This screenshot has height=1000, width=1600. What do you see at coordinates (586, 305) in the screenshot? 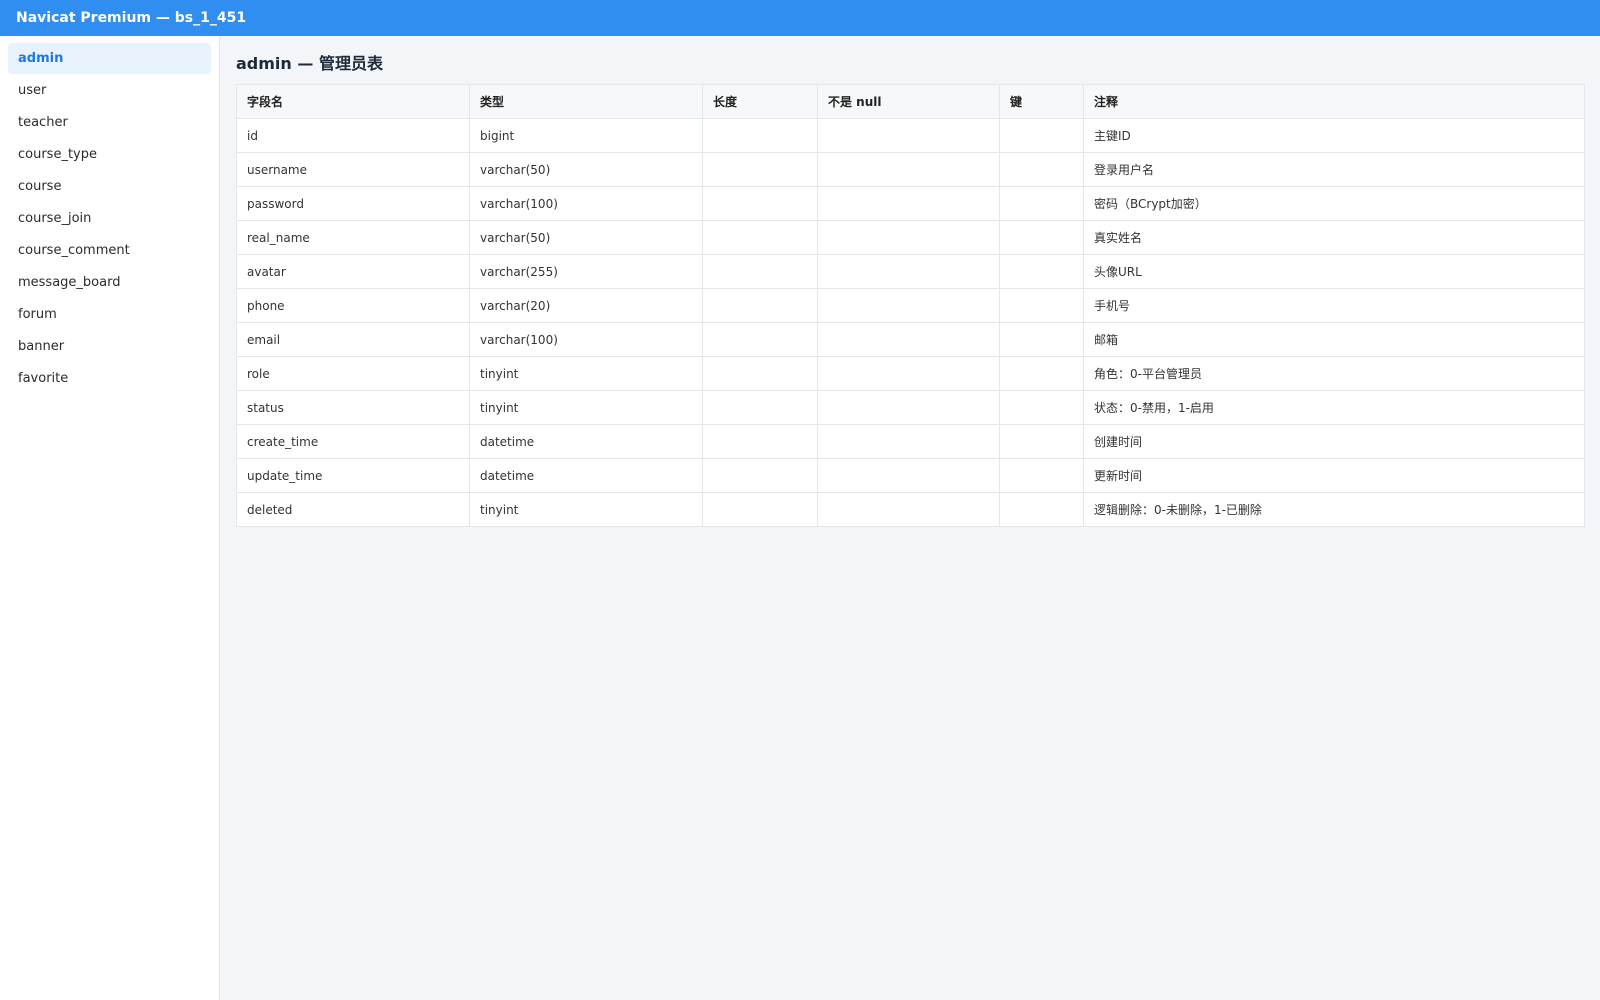
I see `cell-type: varchar(20)` at bounding box center [586, 305].